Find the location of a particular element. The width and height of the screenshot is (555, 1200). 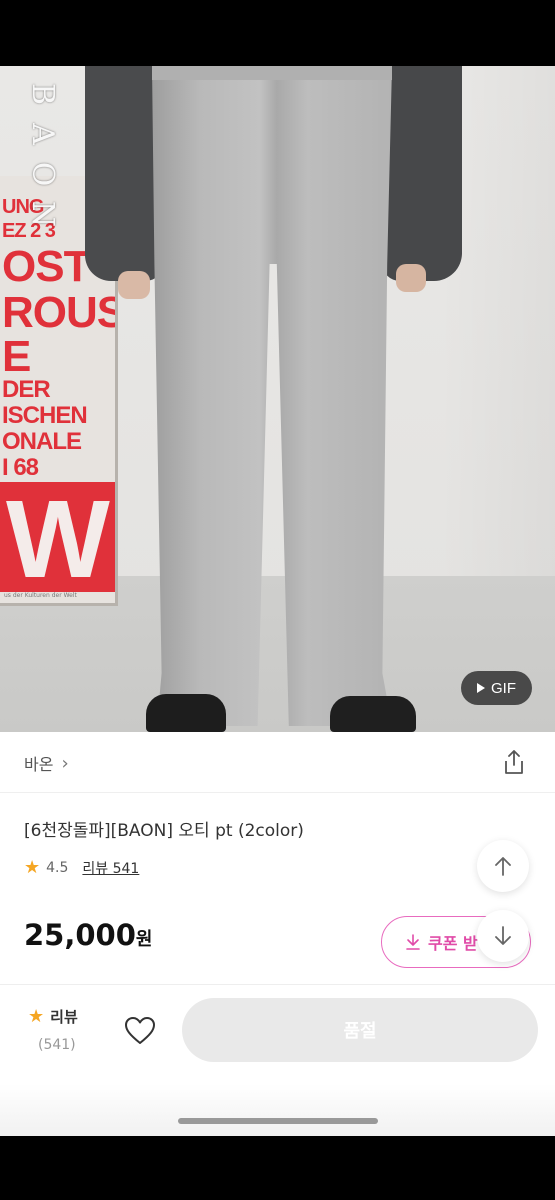

poster-big-letter: W is located at coordinates (58, 539).